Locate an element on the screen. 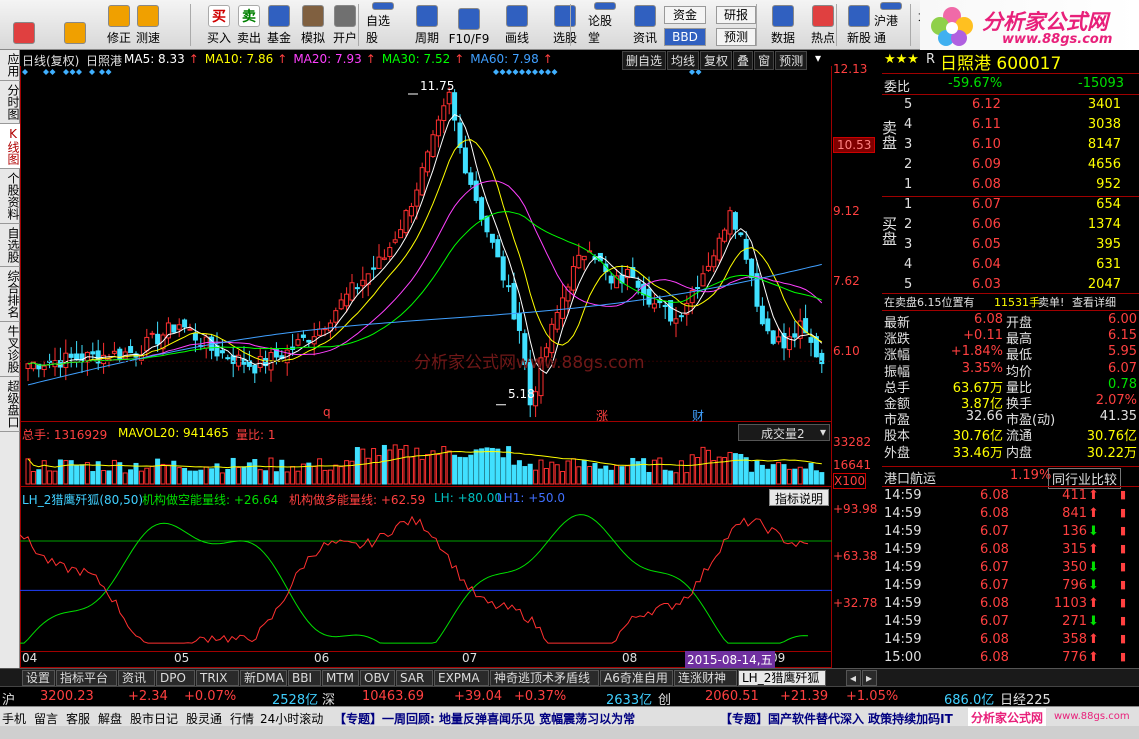 The height and width of the screenshot is (739, 1139). toolbar-button-10: 周期 is located at coordinates (427, 25).